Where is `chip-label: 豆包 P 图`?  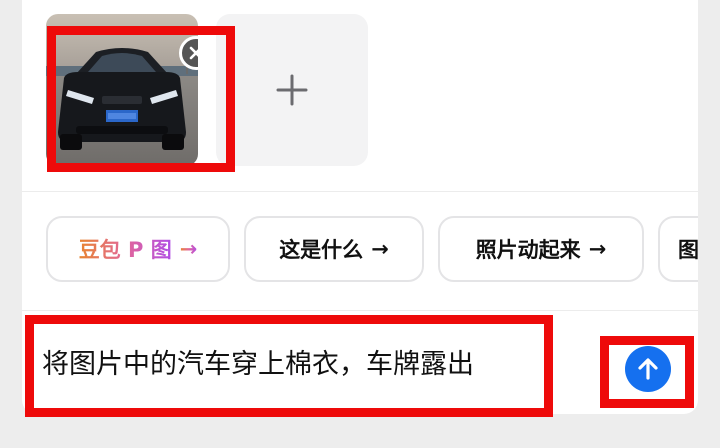 chip-label: 豆包 P 图 is located at coordinates (125, 249).